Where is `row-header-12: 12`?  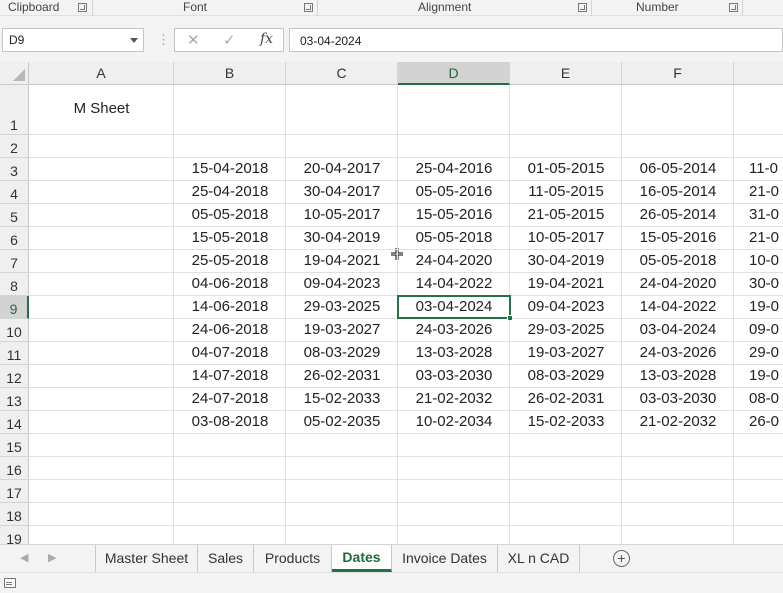
row-header-12: 12 is located at coordinates (14, 376).